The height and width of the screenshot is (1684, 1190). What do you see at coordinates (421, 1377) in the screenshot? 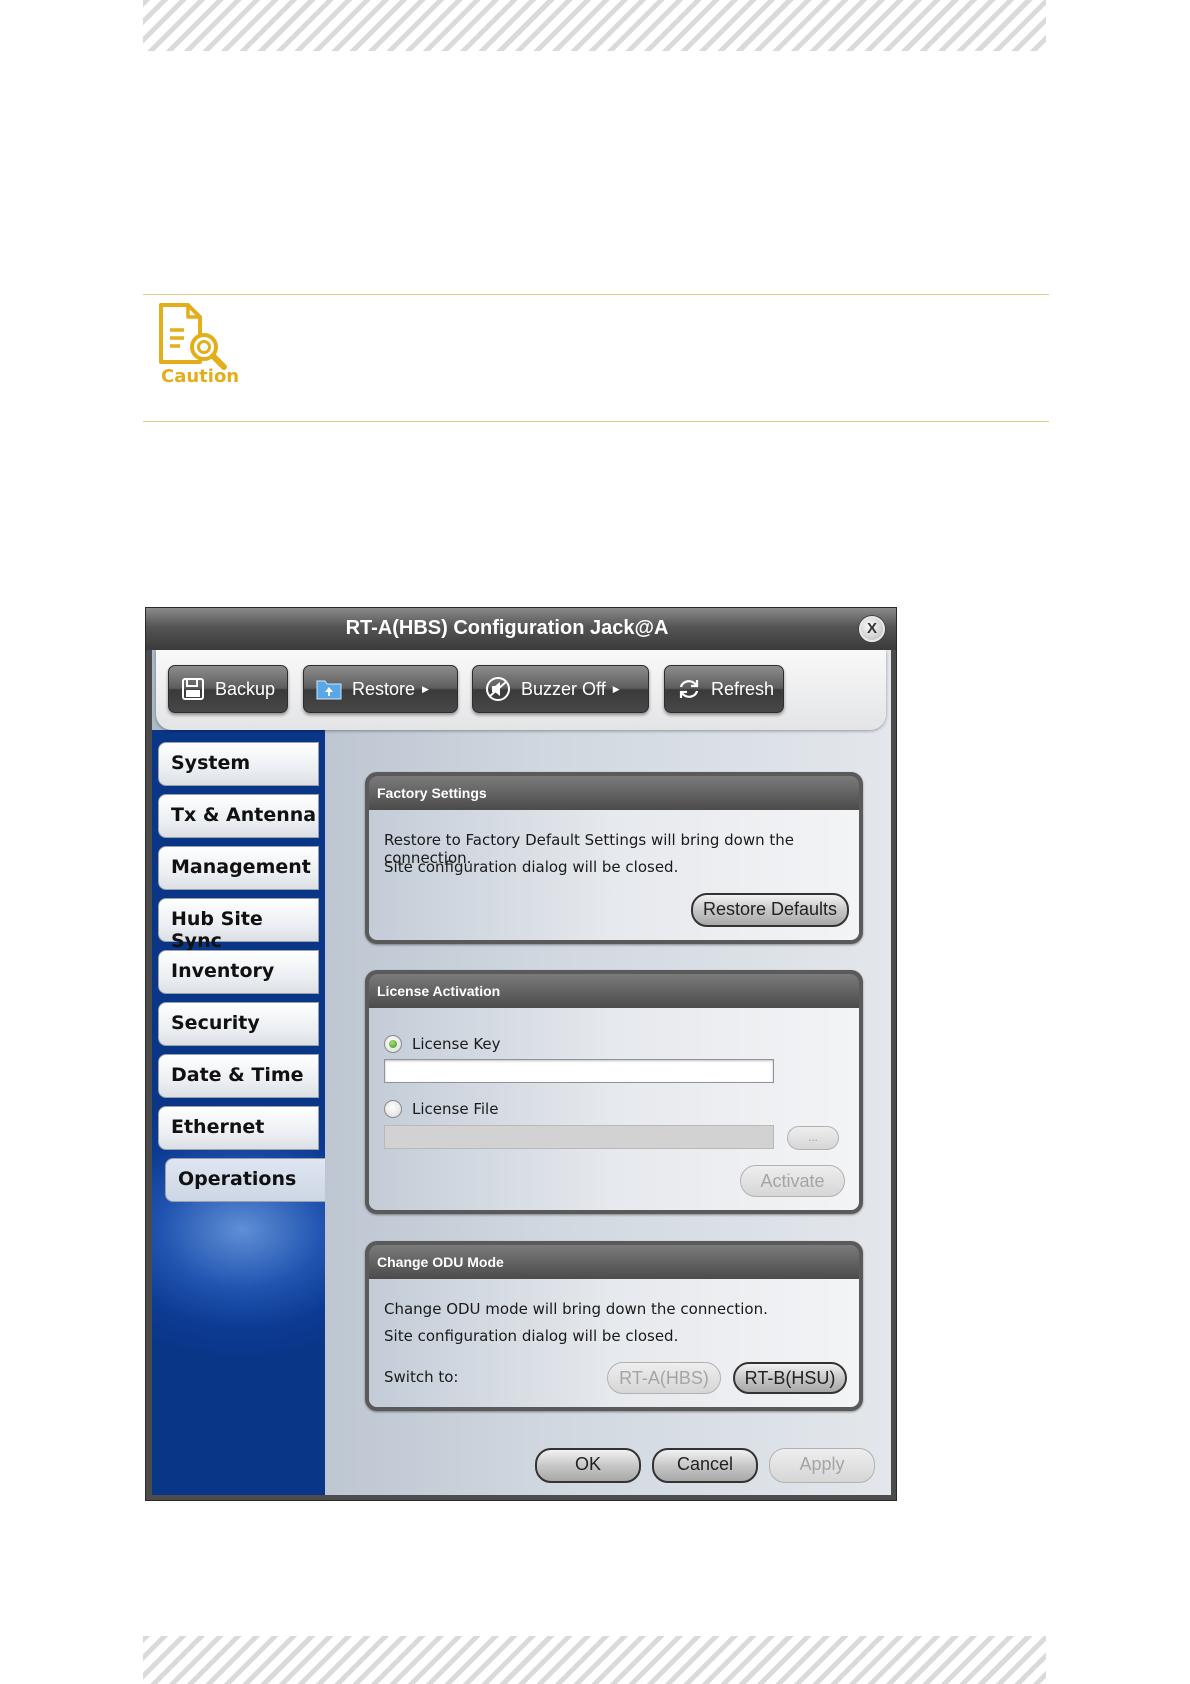
I see `switch-to-label: Switch to:` at bounding box center [421, 1377].